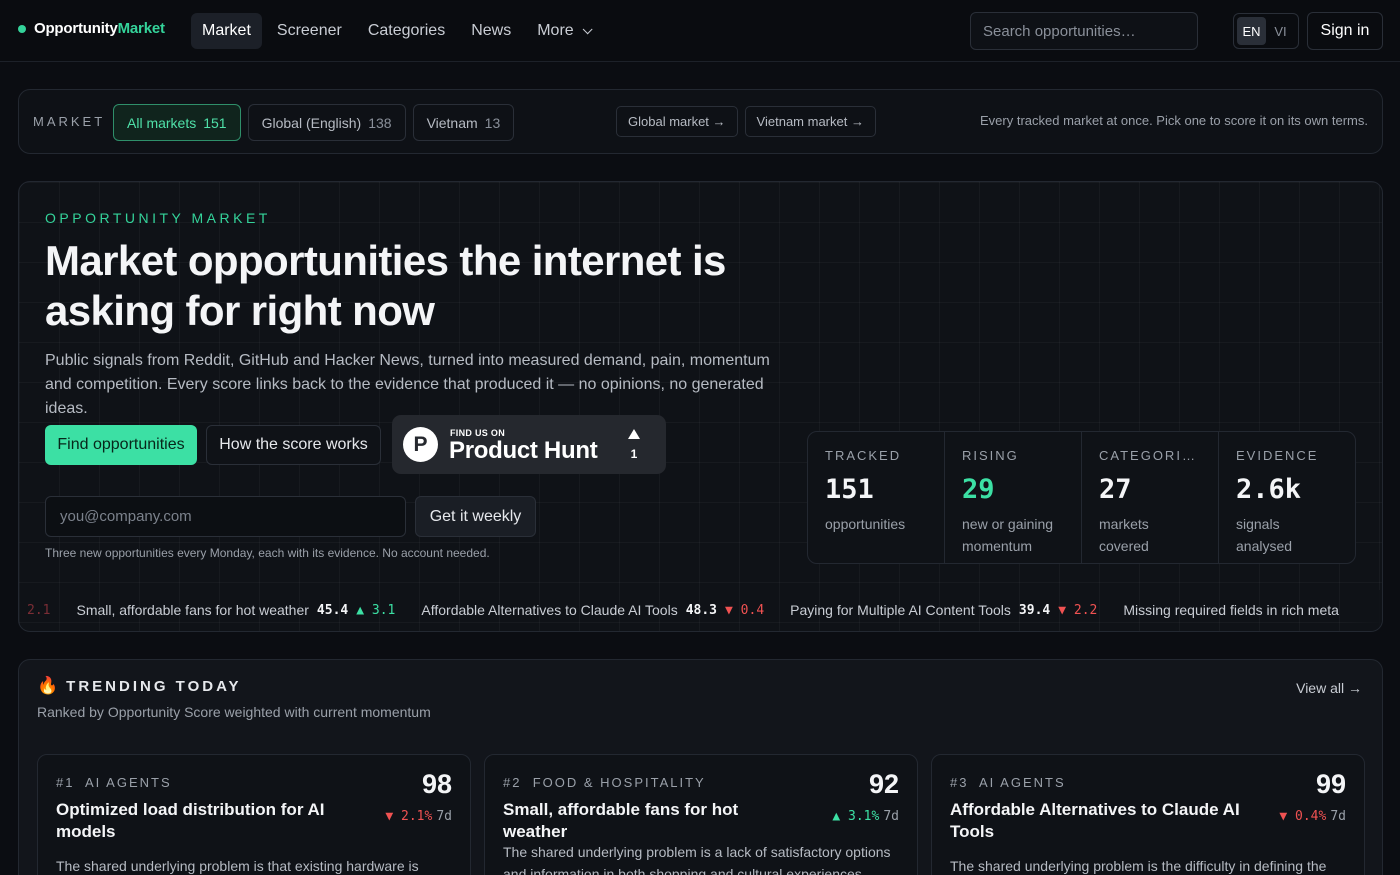  Describe the element at coordinates (990, 455) in the screenshot. I see `stat-label: RISING` at that location.